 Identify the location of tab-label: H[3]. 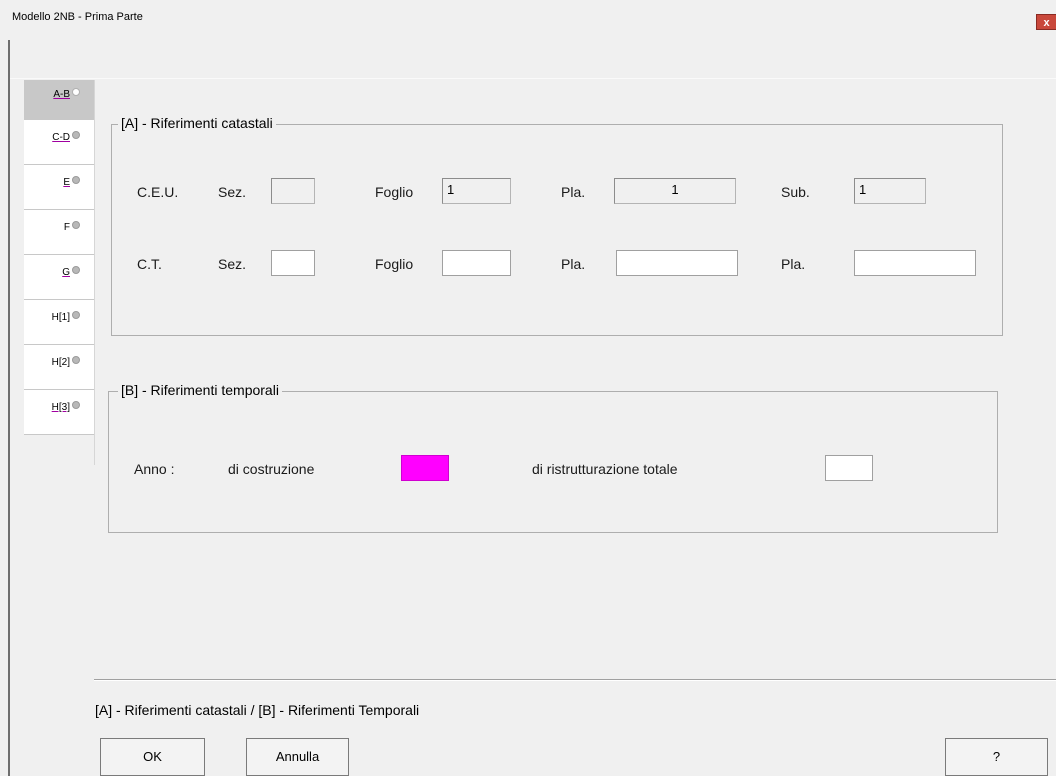
(60, 407).